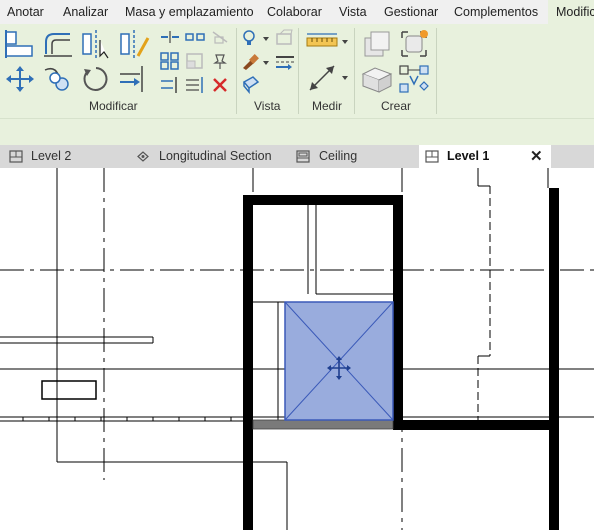 This screenshot has width=594, height=530. I want to click on panel-label-modificar: Modificar, so click(113, 106).